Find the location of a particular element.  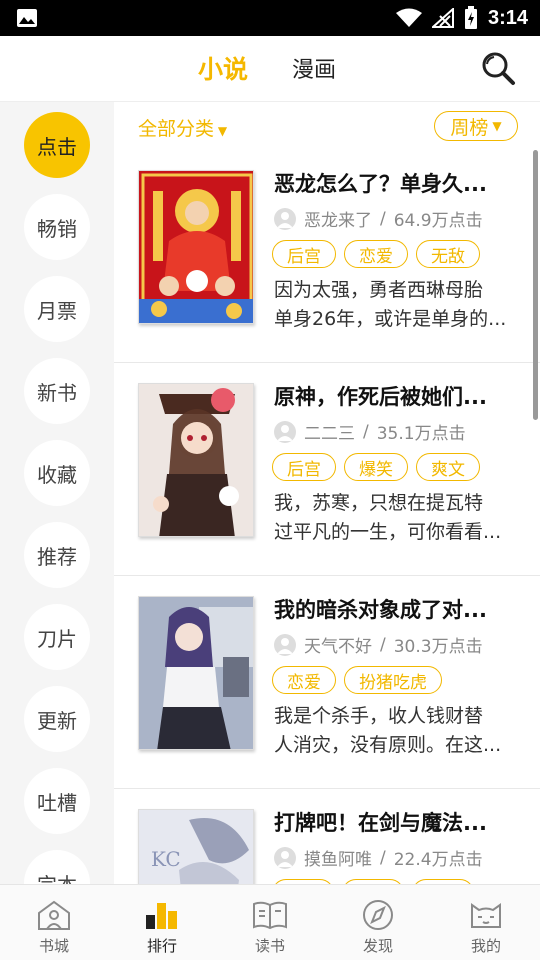

status-bar: 3:14 is located at coordinates (270, 18).